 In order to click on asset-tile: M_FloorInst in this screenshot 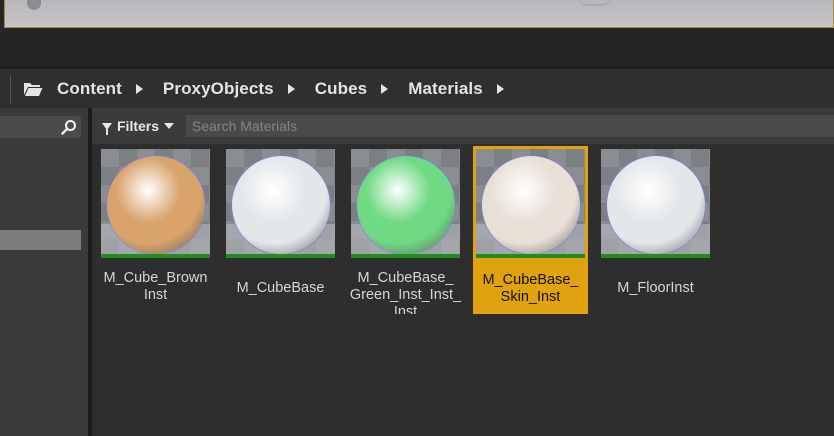, I will do `click(655, 230)`.